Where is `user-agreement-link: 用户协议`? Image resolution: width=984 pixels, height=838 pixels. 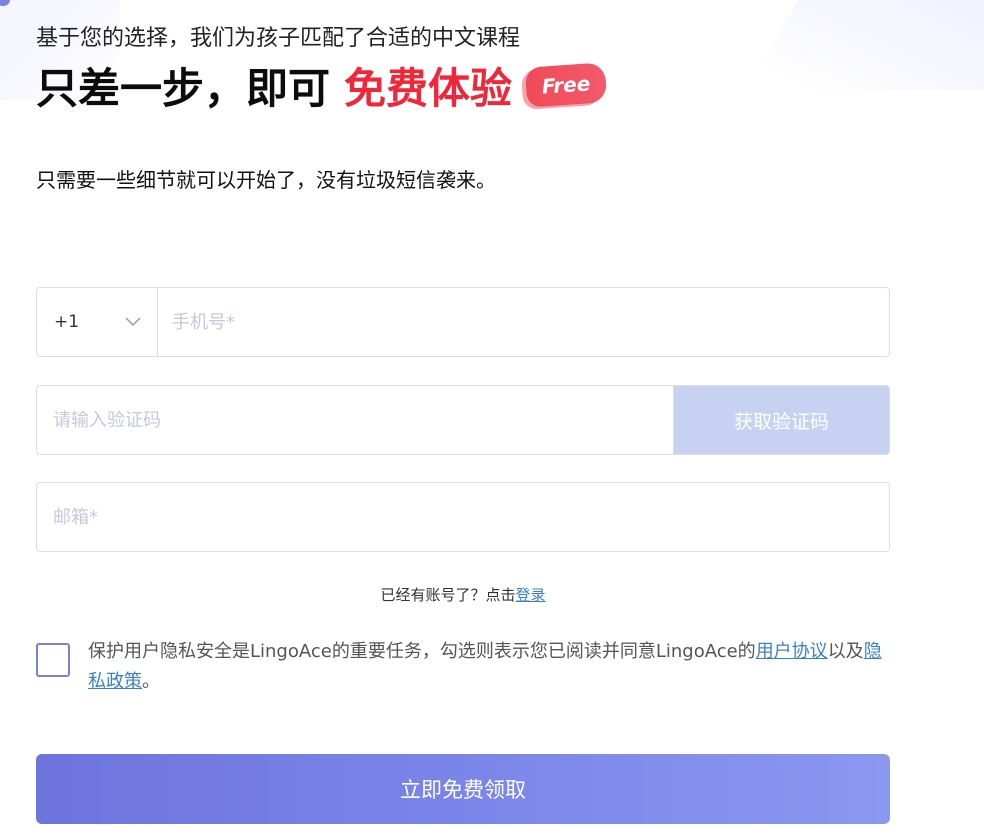
user-agreement-link: 用户协议 is located at coordinates (792, 651).